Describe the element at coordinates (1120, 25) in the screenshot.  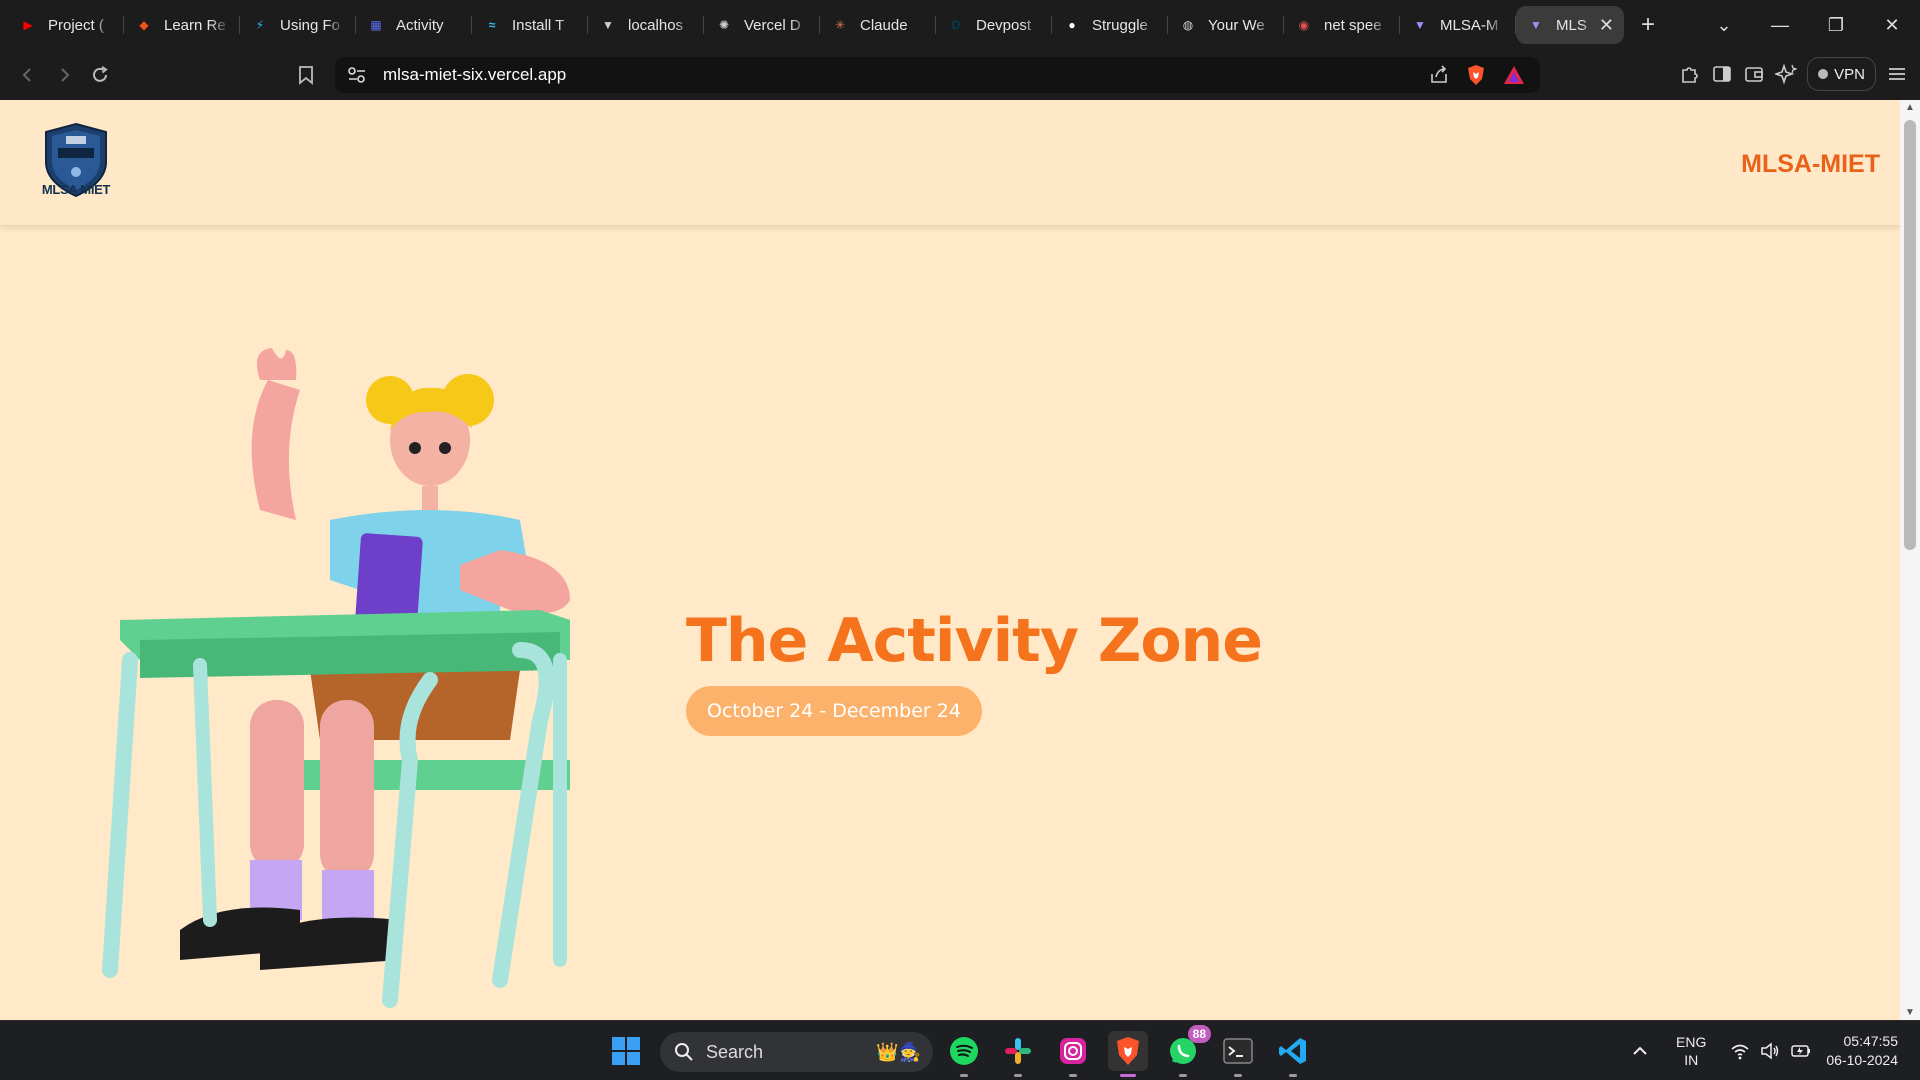
I see `tab-title: Struggle` at that location.